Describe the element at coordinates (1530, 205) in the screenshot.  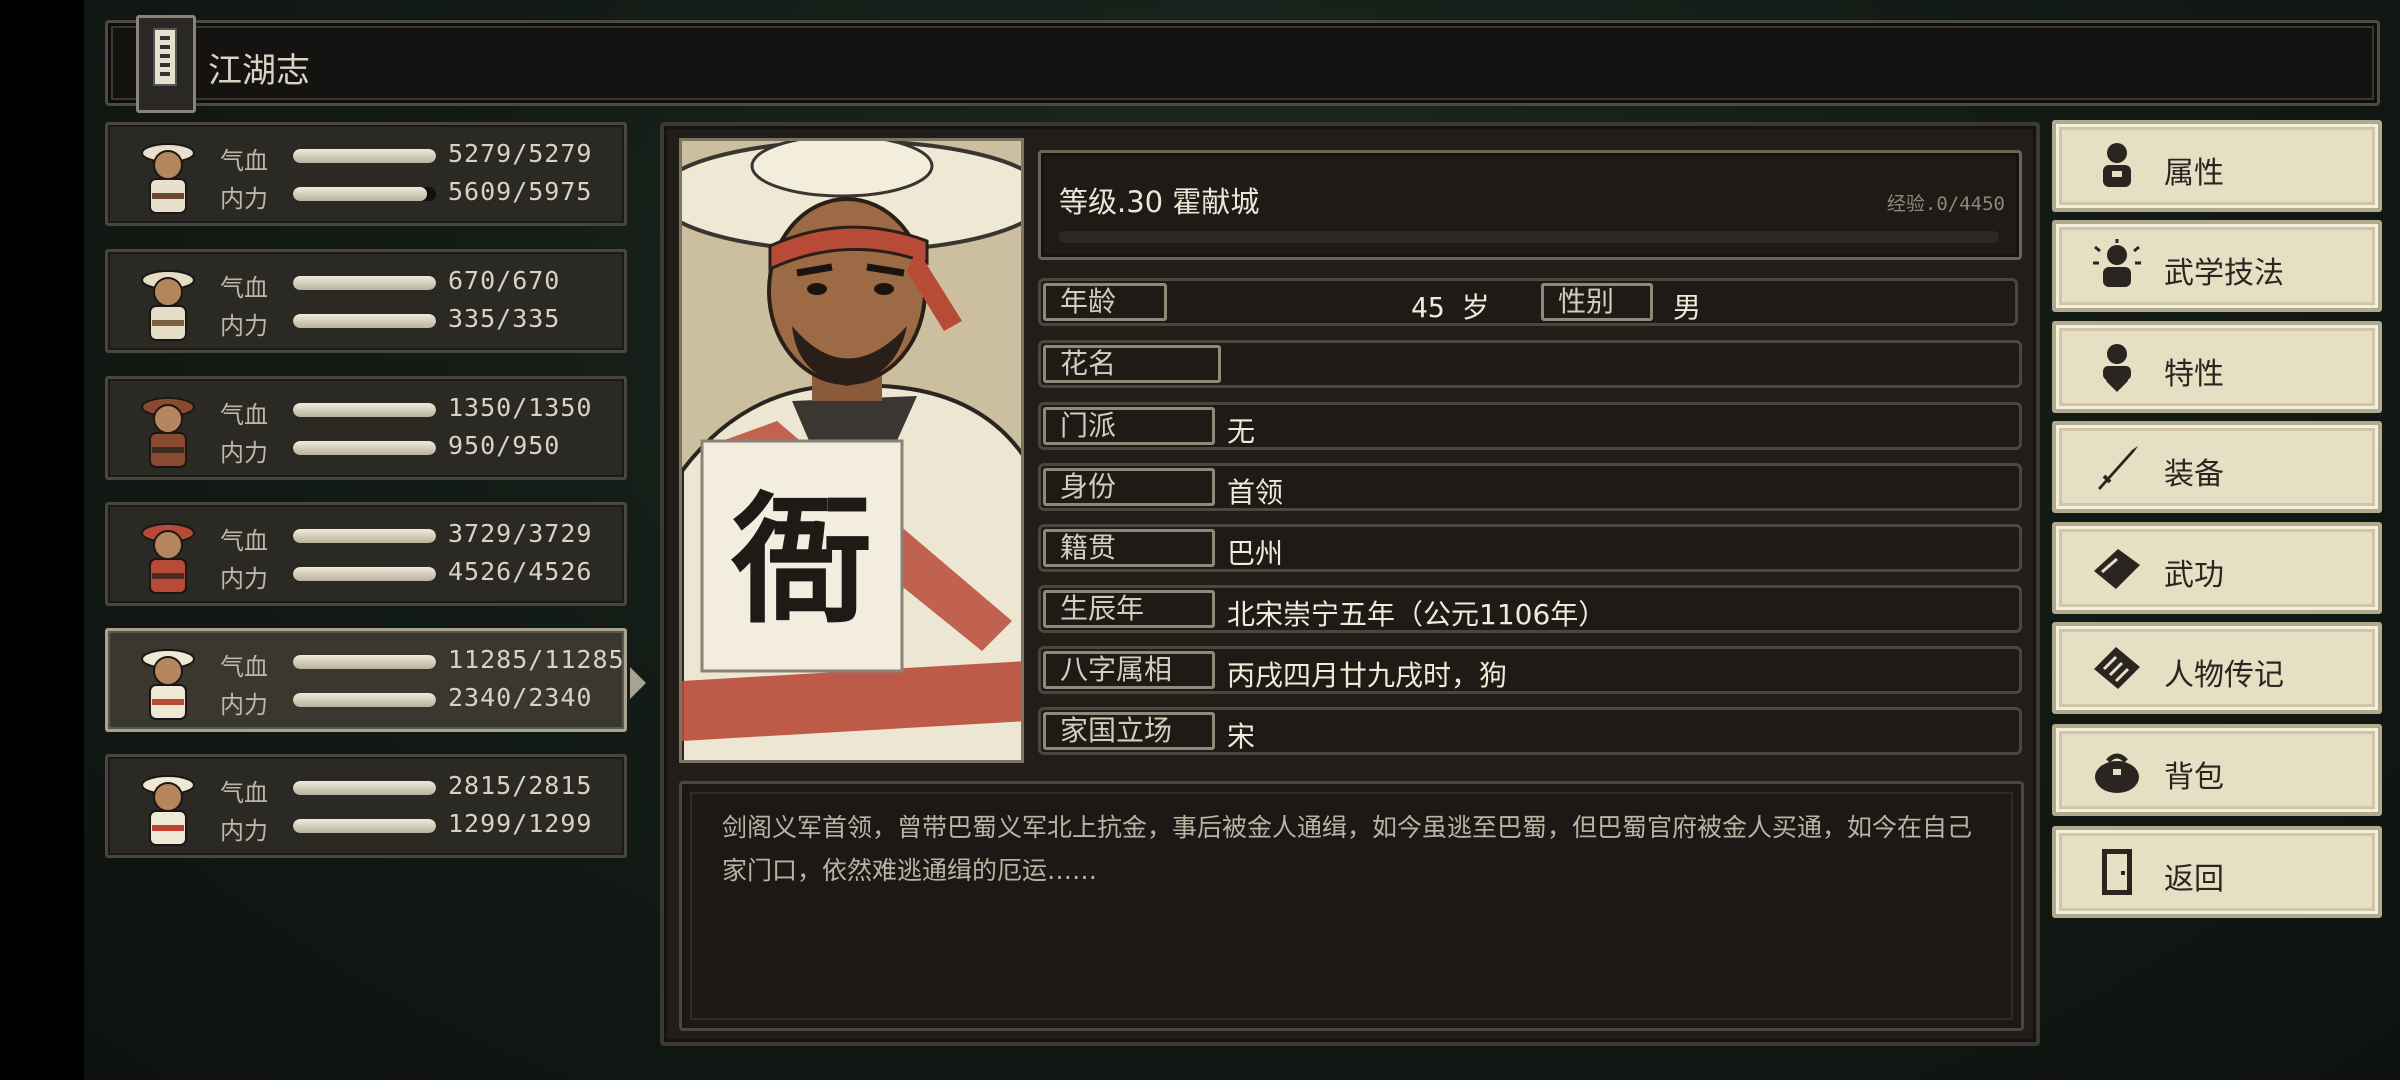
I see `level-box: 等级.30 霍献城 经验.0/4450` at that location.